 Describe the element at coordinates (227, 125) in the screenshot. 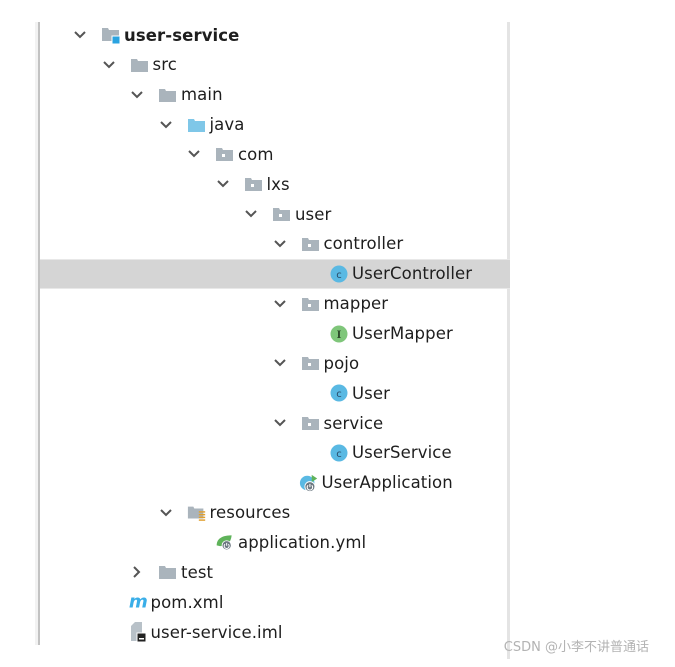

I see `tree-node-label: java` at that location.